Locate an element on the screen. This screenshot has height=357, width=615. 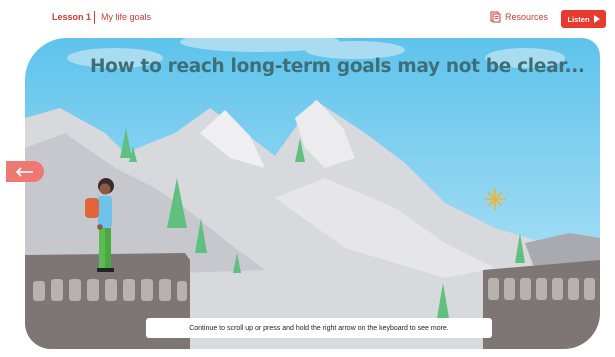
listen-label: Listen is located at coordinates (578, 19).